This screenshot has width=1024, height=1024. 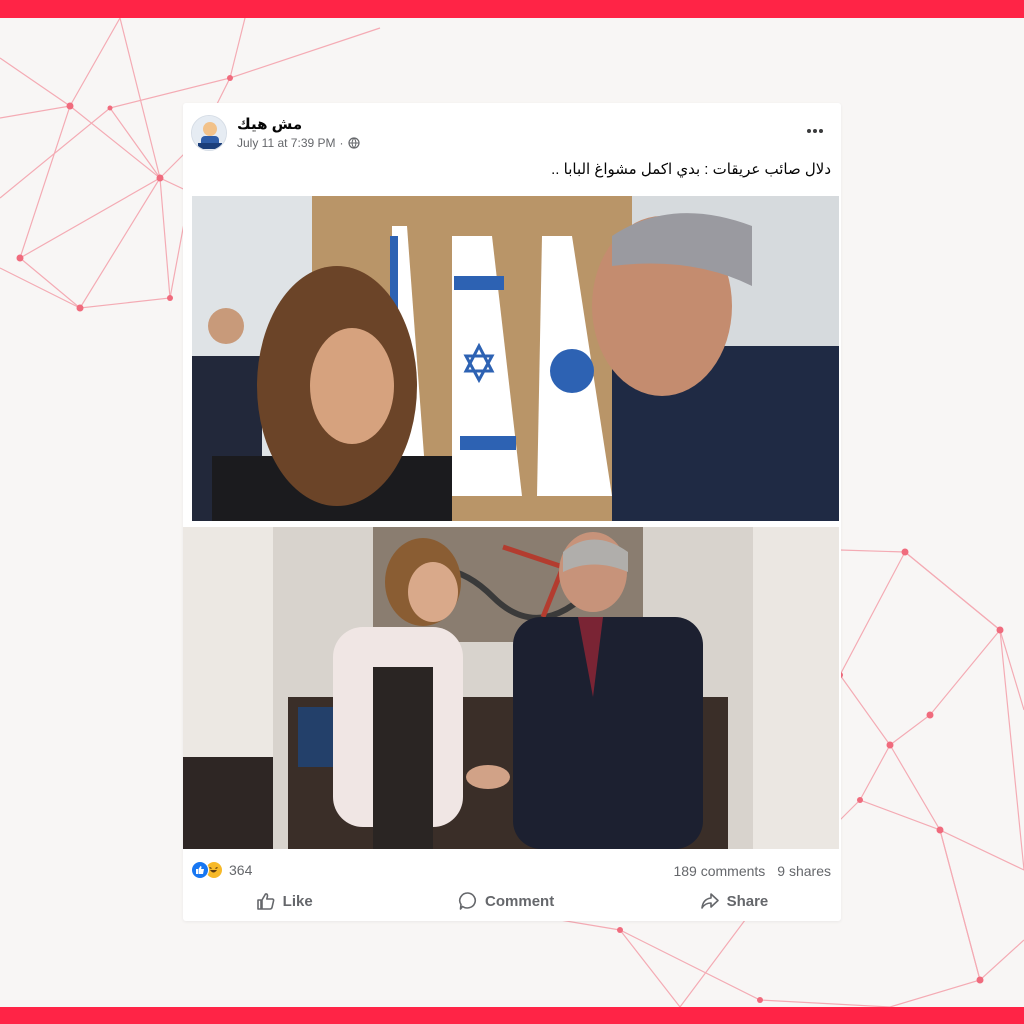 I want to click on shares-count: 9 shares, so click(x=804, y=871).